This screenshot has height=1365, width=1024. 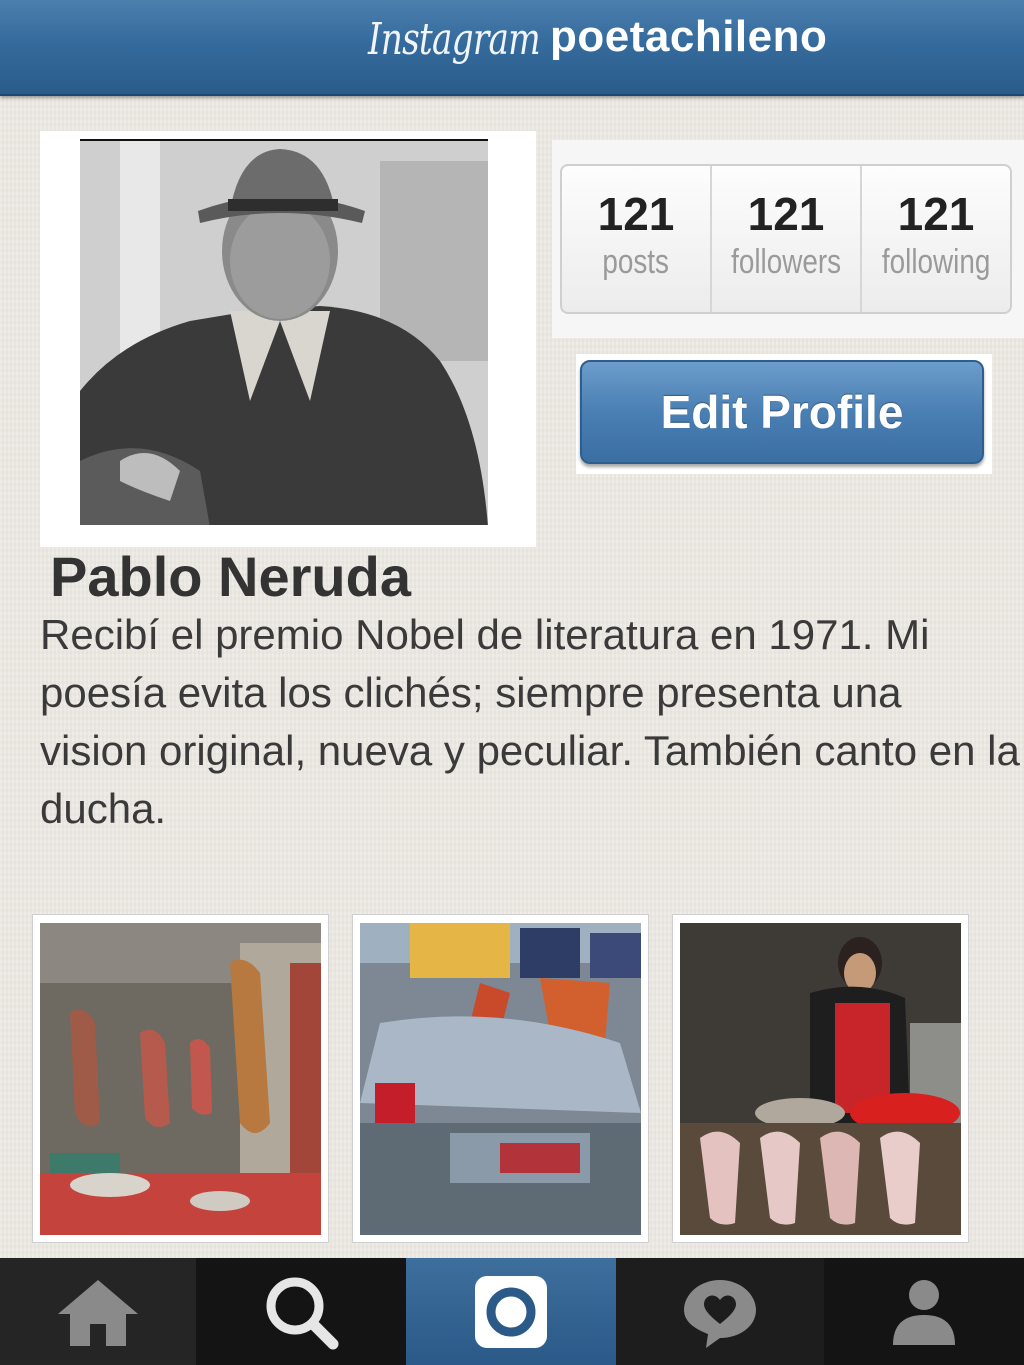 I want to click on stat-following: 121 following, so click(x=935, y=239).